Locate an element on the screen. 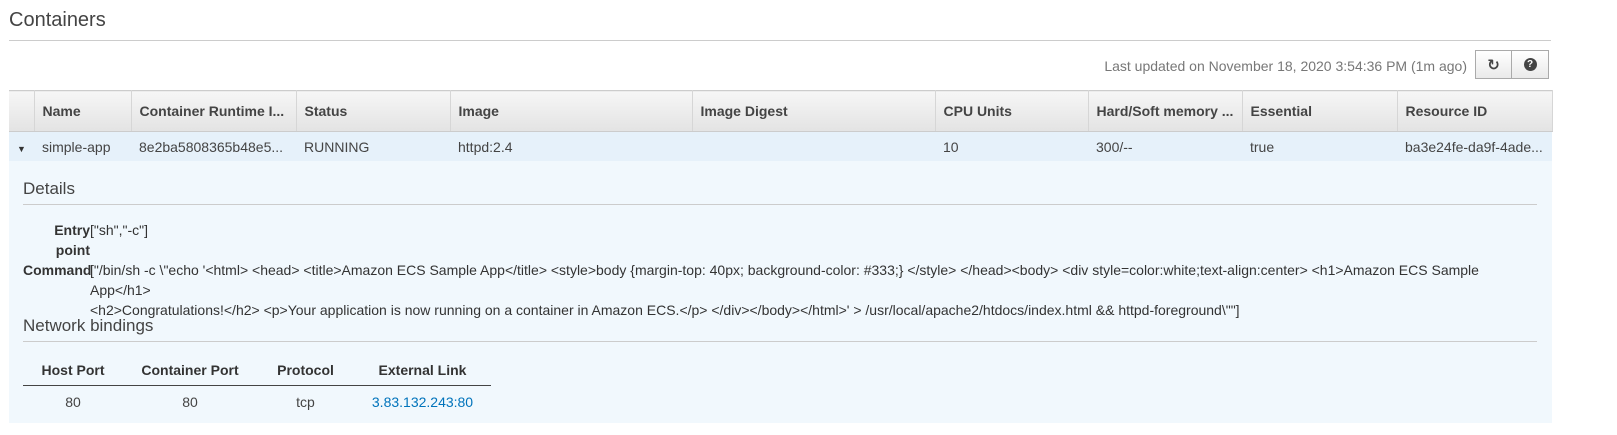 This screenshot has height=435, width=1617. network-divider is located at coordinates (780, 341).